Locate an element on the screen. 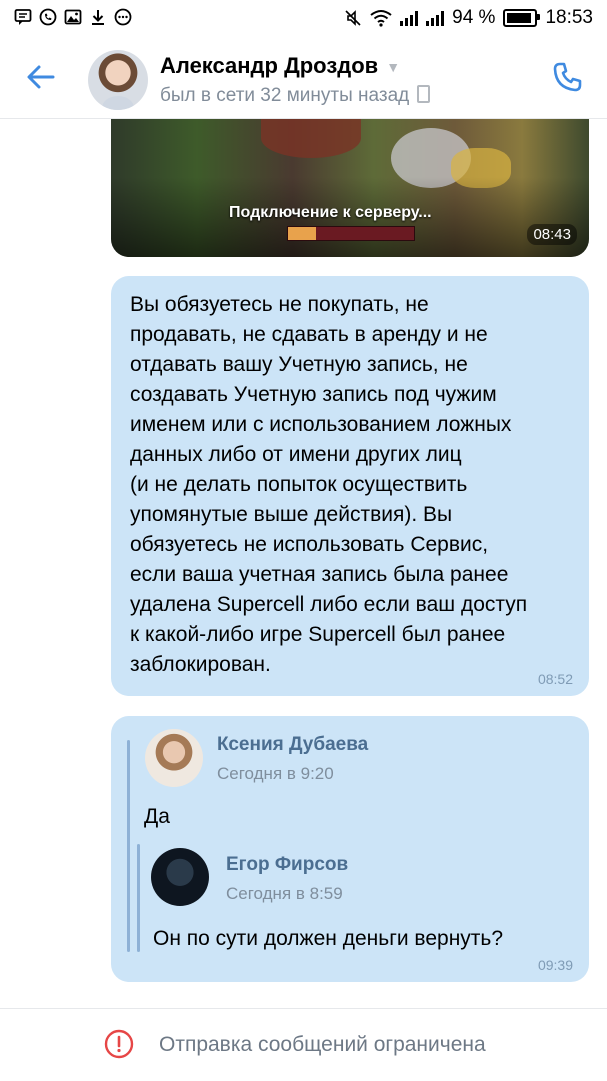  forward-author: Ксения Дубаева is located at coordinates (292, 745).